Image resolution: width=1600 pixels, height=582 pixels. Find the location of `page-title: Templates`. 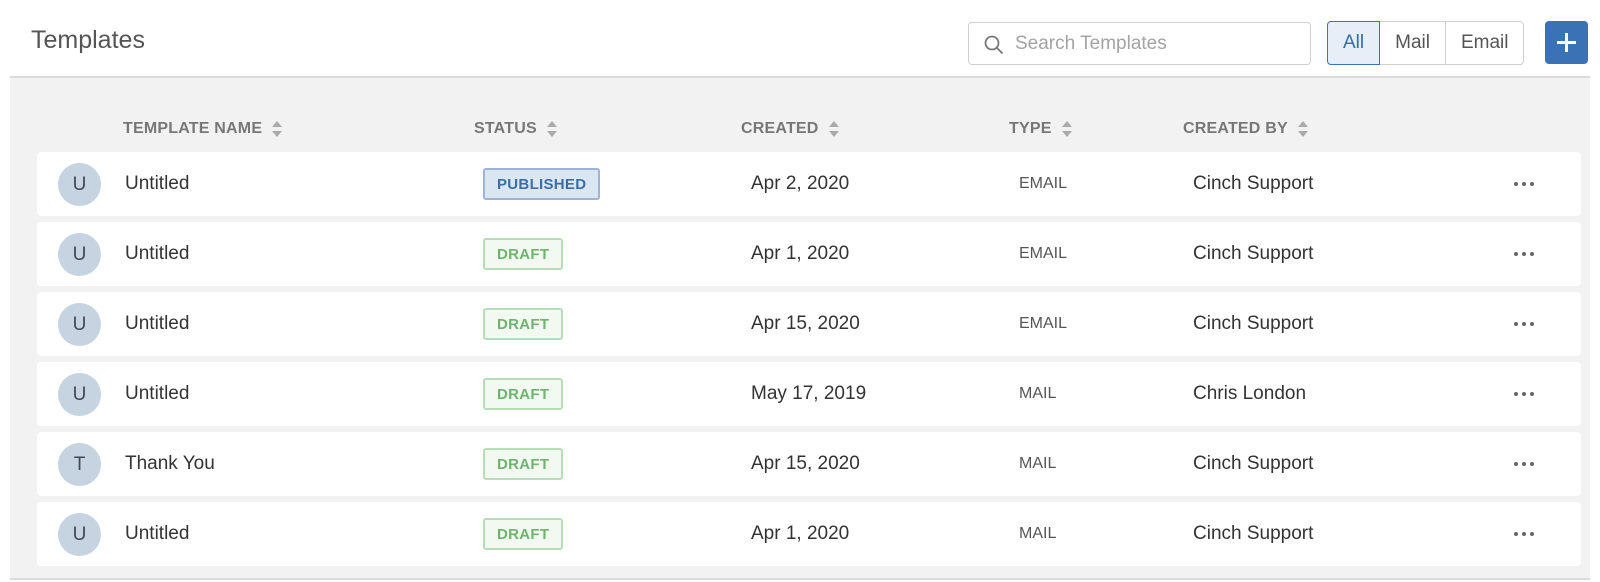

page-title: Templates is located at coordinates (88, 40).